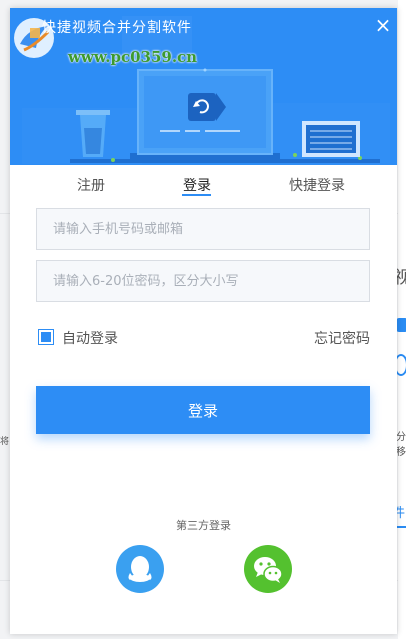 This screenshot has height=639, width=406. I want to click on auto-login-checkbox, so click(46, 337).